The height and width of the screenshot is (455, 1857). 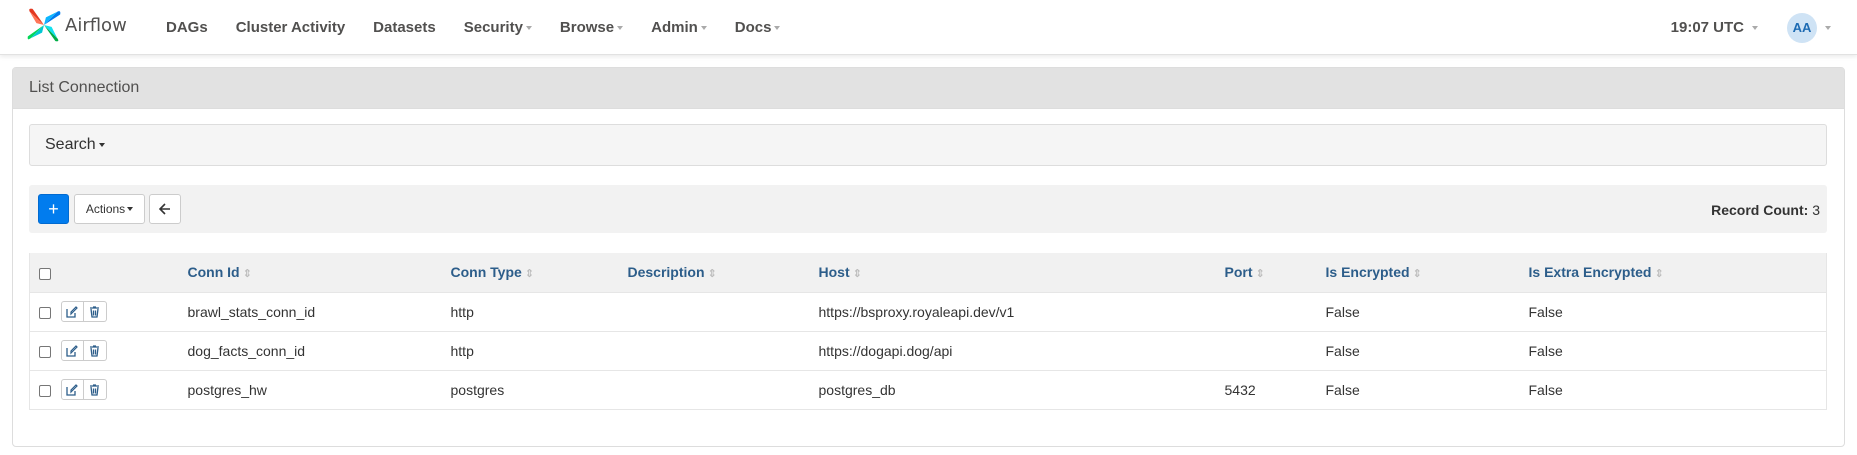 I want to click on nav-browse: Browse, so click(x=591, y=27).